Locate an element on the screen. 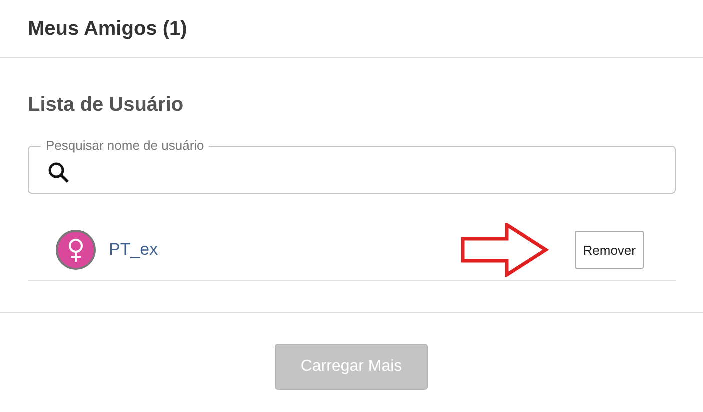  page-title: Meus Amigos (1) is located at coordinates (108, 29).